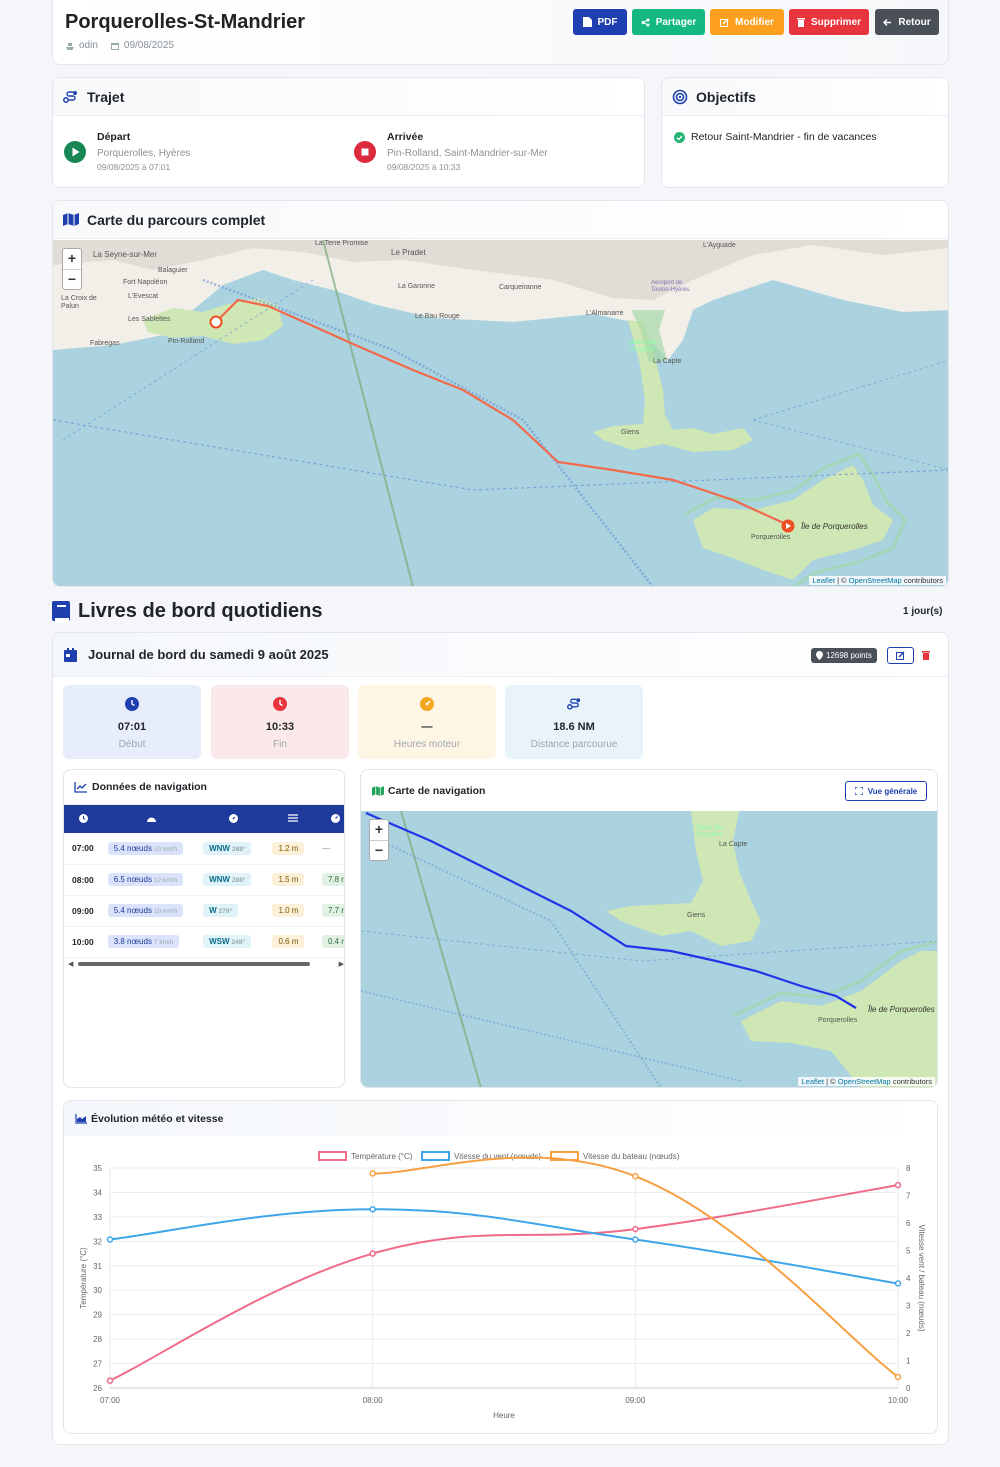  Describe the element at coordinates (901, 1009) in the screenshot. I see `nav-map-label-ile-de-porquerolles: Île de Porquerolles` at that location.